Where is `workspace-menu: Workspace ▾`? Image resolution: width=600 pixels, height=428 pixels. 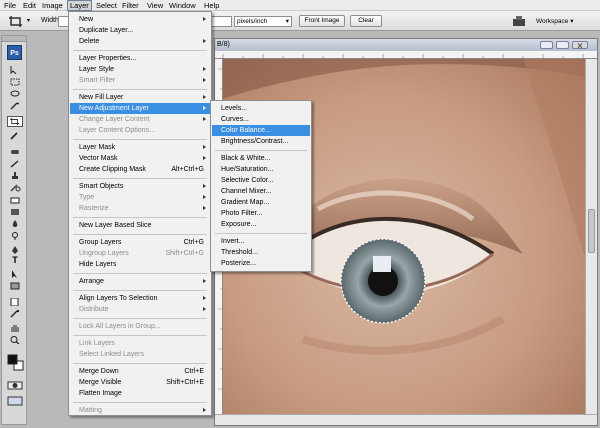
workspace-menu: Workspace ▾ is located at coordinates (554, 21).